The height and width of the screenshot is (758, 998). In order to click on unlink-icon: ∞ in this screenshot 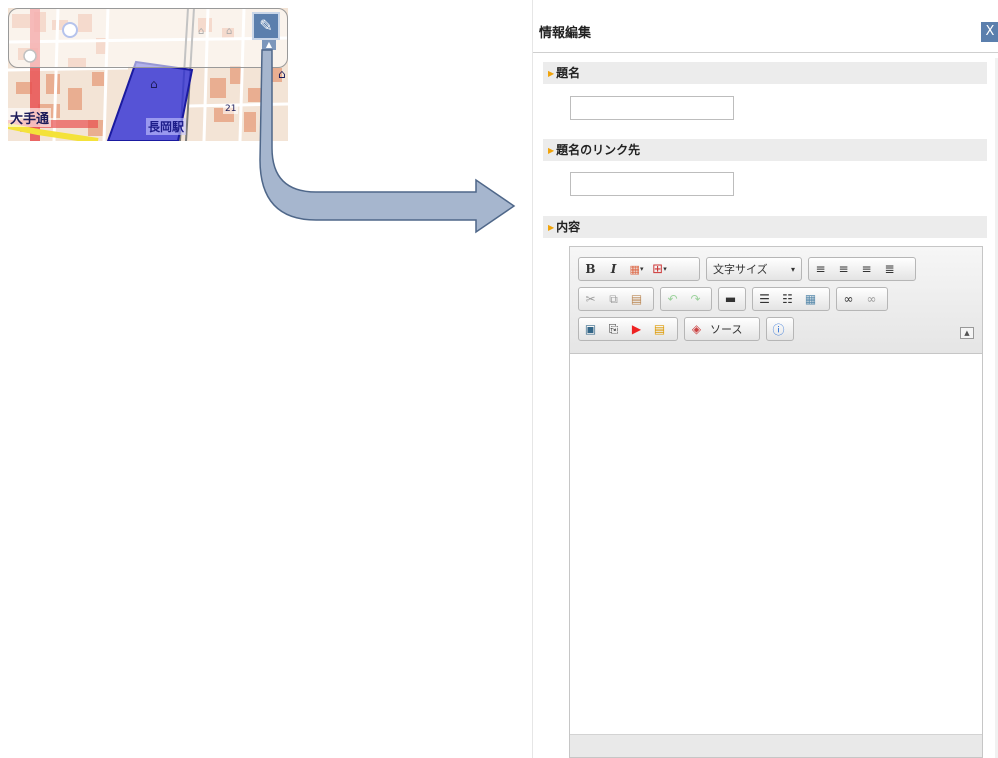, I will do `click(871, 299)`.